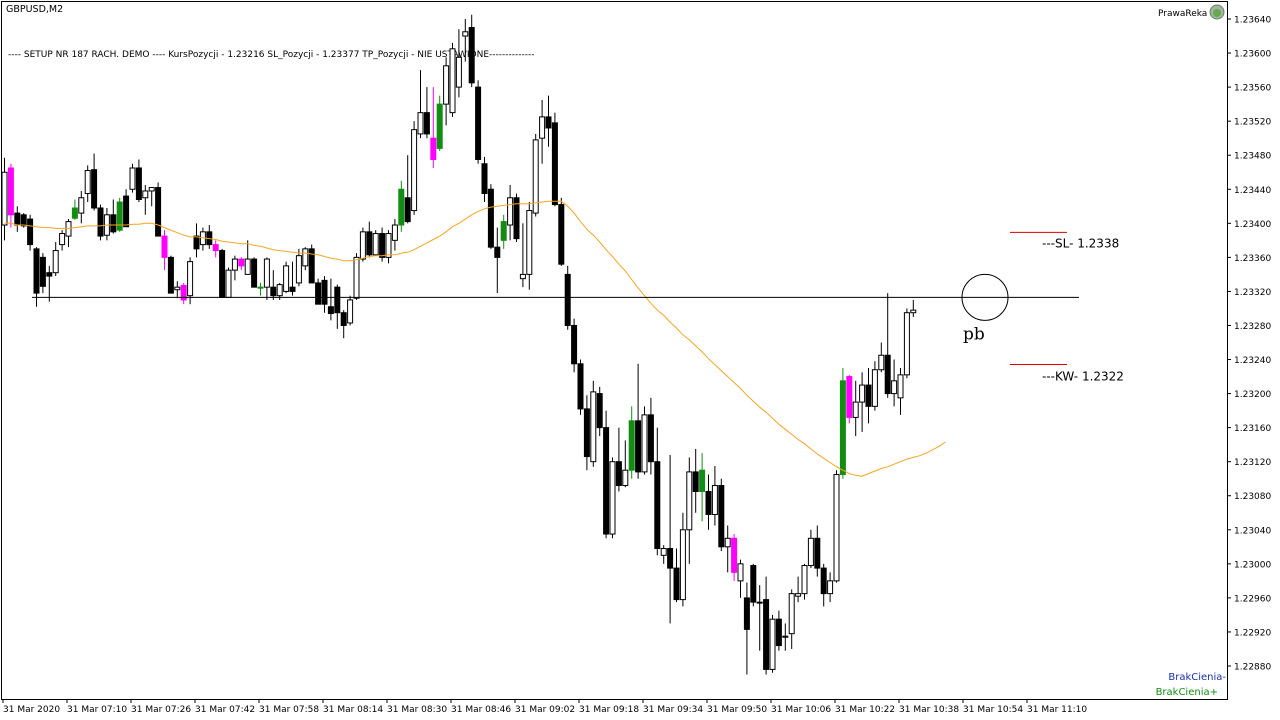  Describe the element at coordinates (1252, 327) in the screenshot. I see `y-tick-label: 1.23280` at that location.